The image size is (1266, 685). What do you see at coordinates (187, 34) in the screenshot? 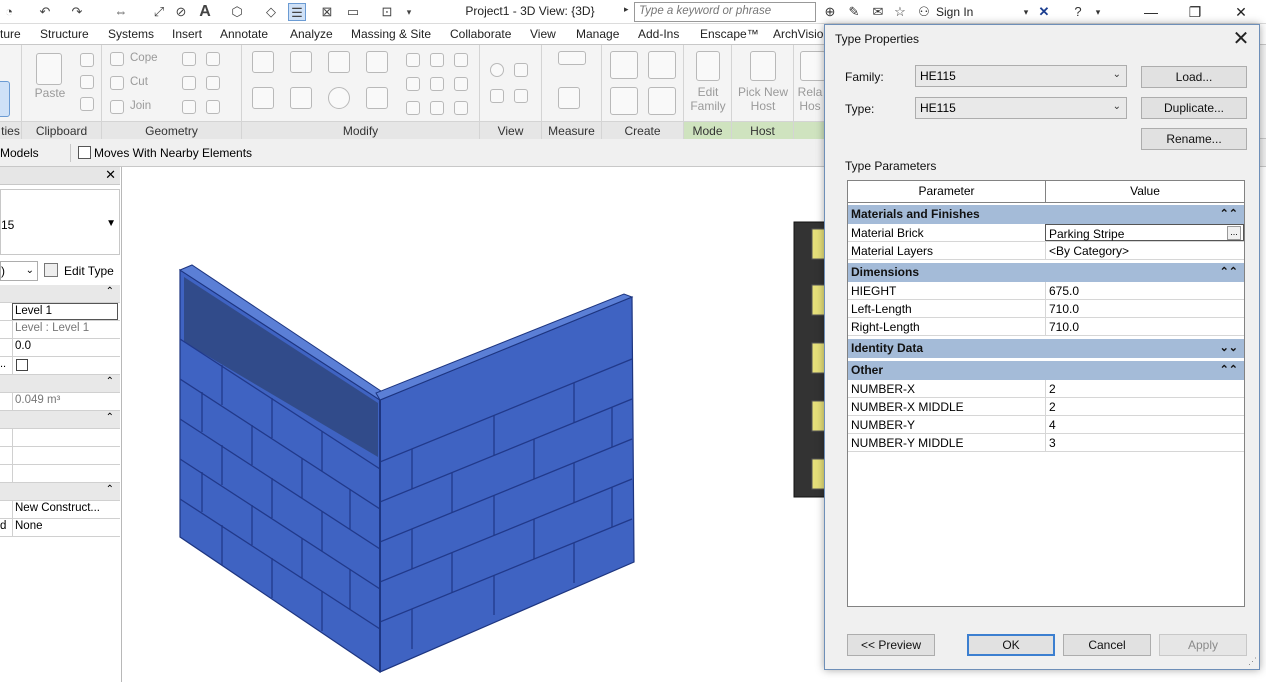
I see `tab-insert: Insert` at bounding box center [187, 34].